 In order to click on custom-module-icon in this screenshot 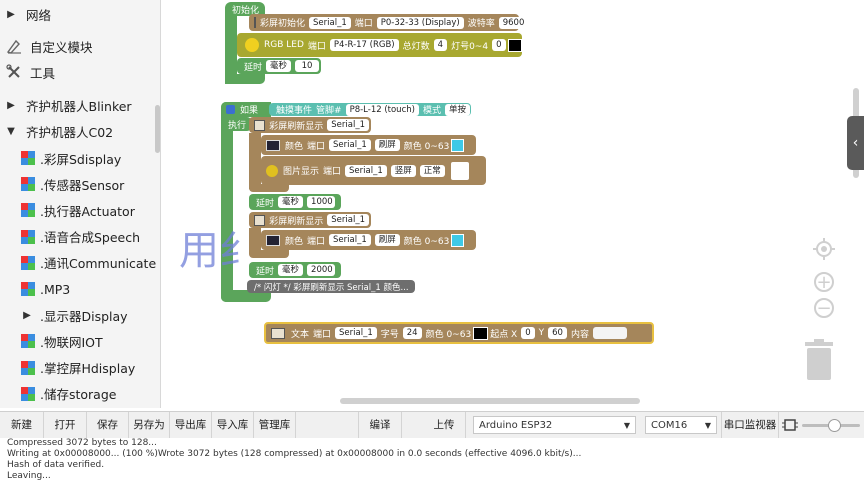, I will do `click(13, 46)`.